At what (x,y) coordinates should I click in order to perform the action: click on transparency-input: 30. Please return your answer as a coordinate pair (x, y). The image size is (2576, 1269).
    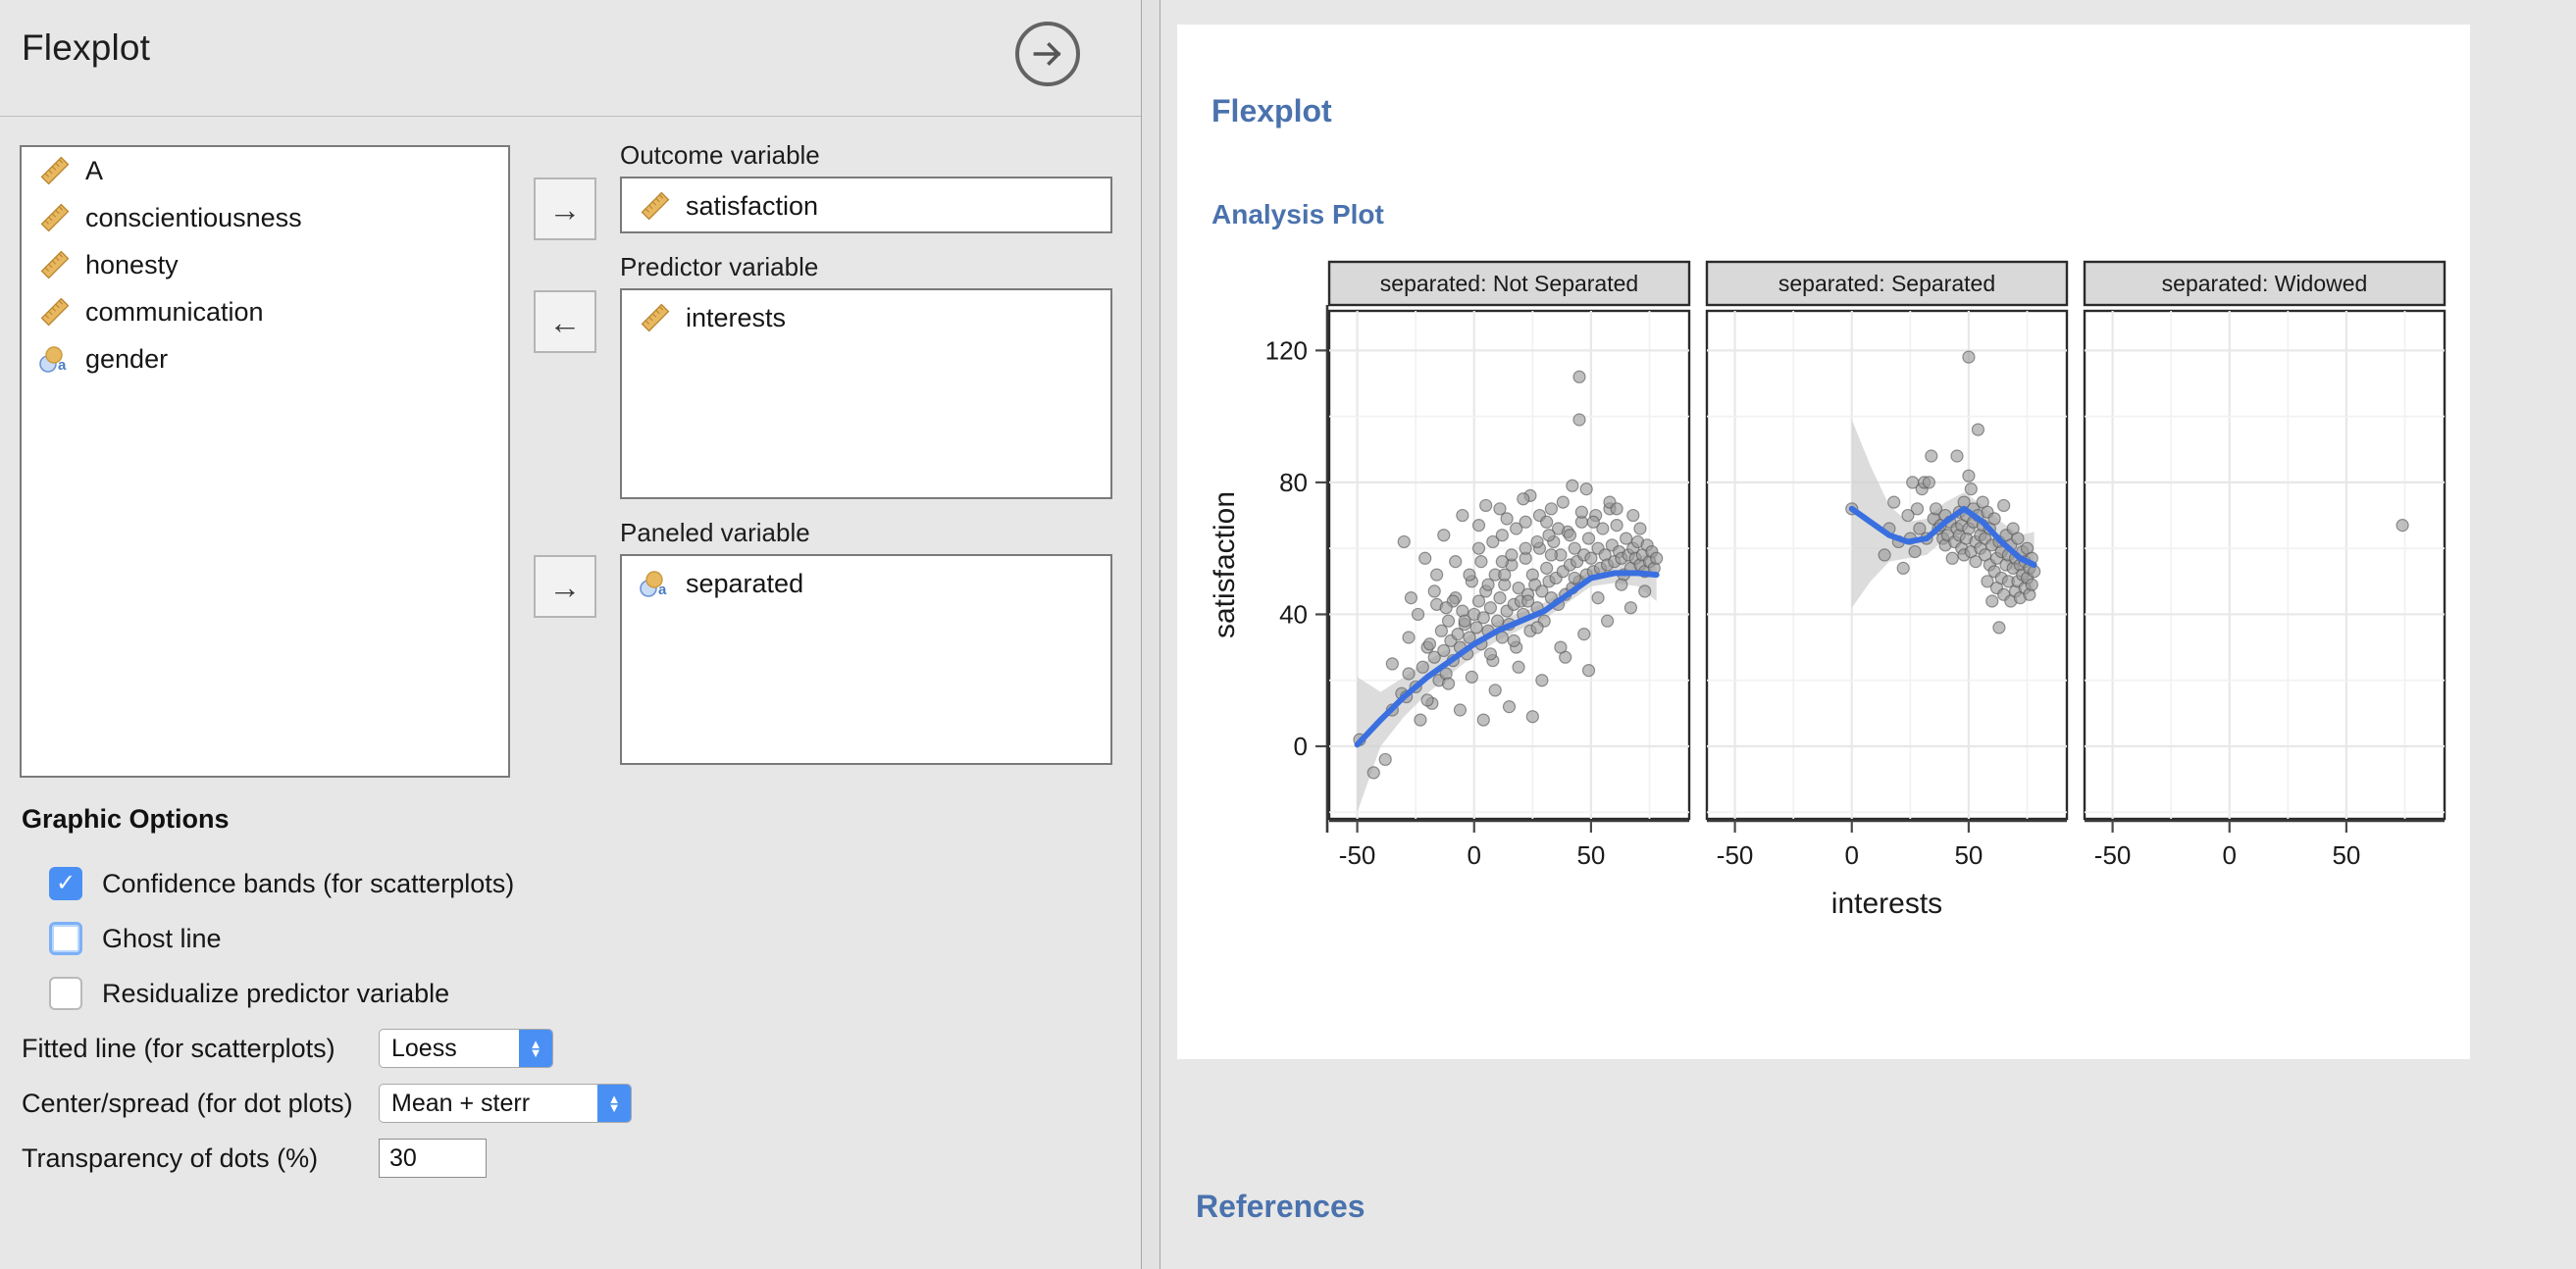
    Looking at the image, I should click on (433, 1158).